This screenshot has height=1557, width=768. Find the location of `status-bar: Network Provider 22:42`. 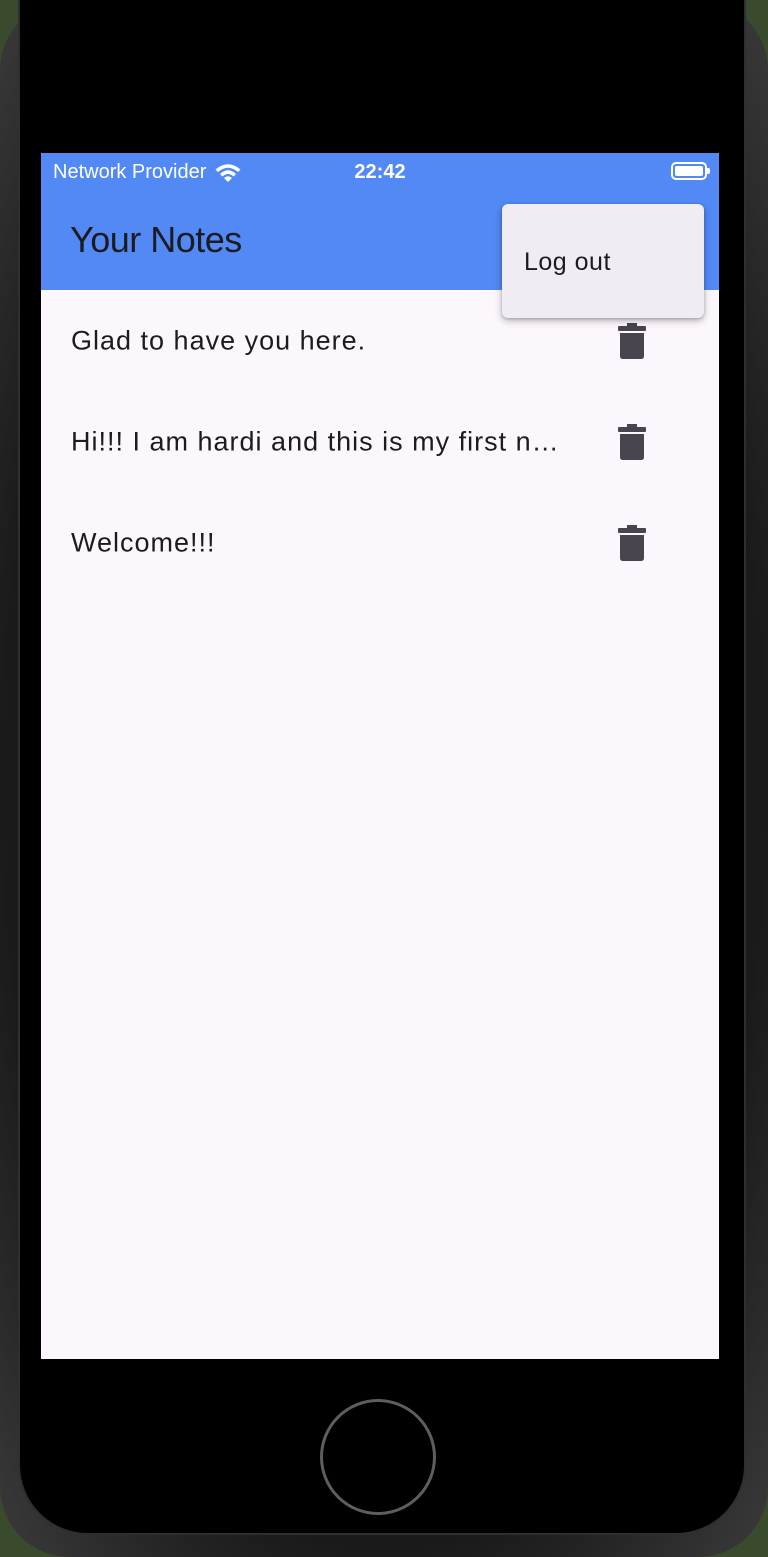

status-bar: Network Provider 22:42 is located at coordinates (380, 172).